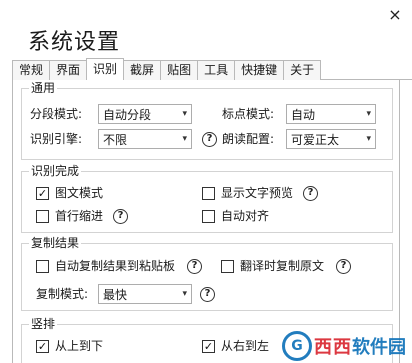  I want to click on copy-mode-row: 复制模式: 最快 ▾ ?, so click(125, 294).